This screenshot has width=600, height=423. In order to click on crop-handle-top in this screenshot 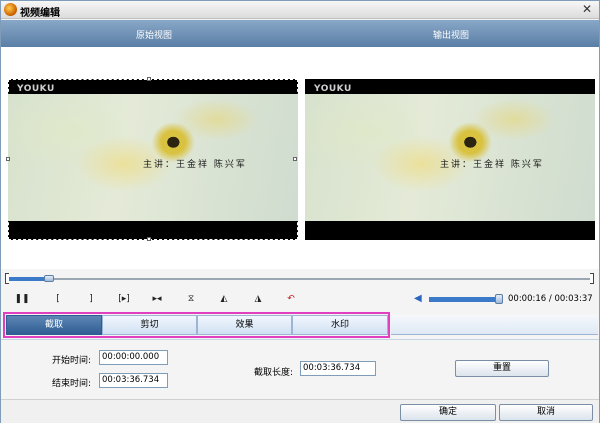, I will do `click(149, 79)`.